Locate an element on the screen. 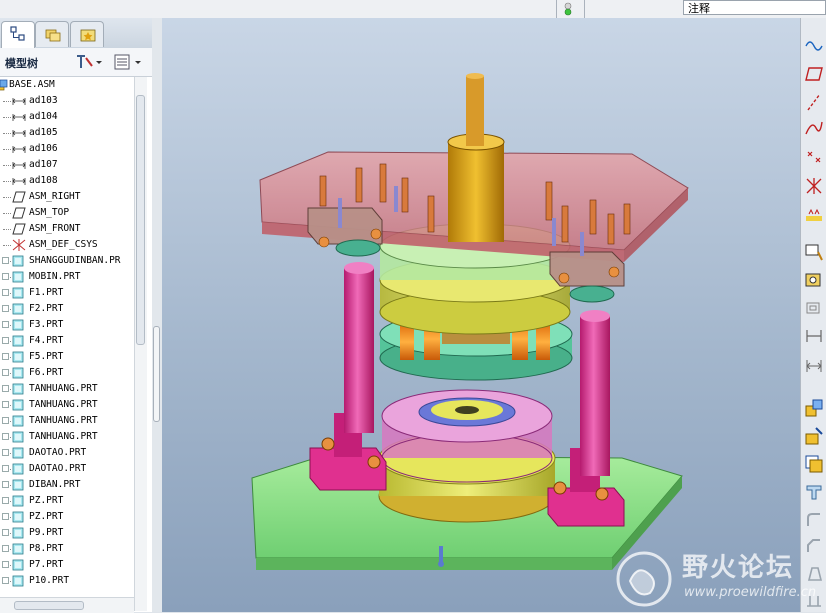  tree-item: DIBAN.PRT is located at coordinates (67, 485).